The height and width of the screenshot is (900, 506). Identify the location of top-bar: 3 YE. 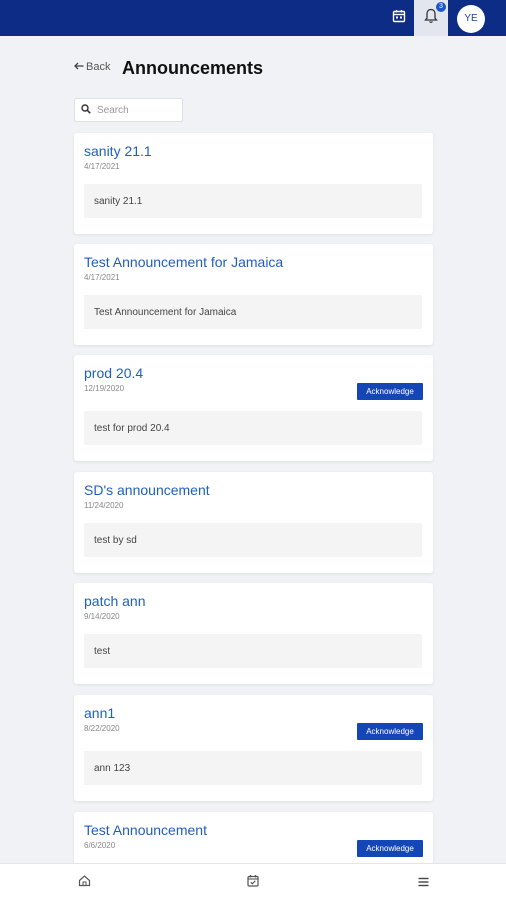
(253, 18).